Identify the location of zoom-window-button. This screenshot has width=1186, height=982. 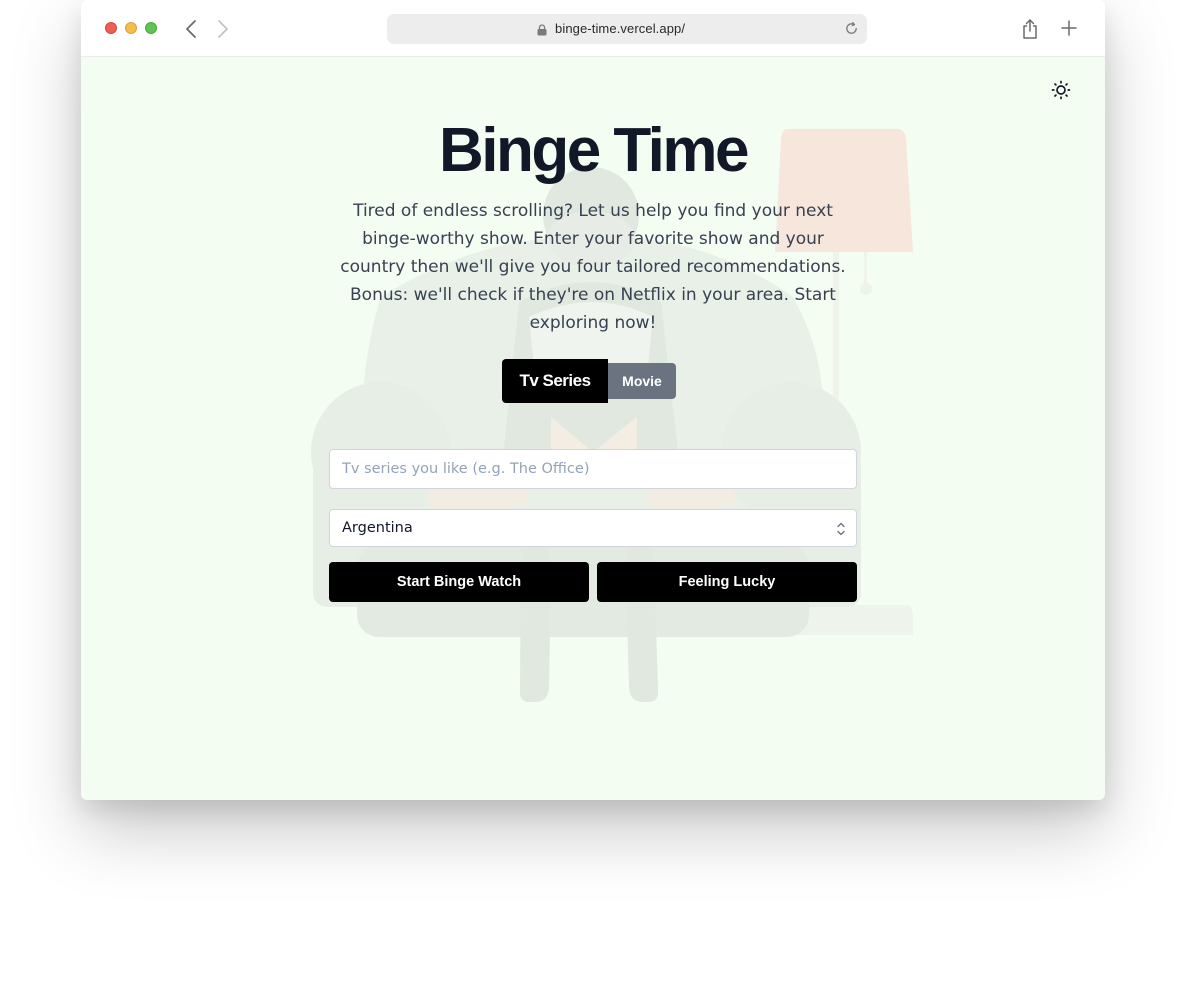
(151, 28).